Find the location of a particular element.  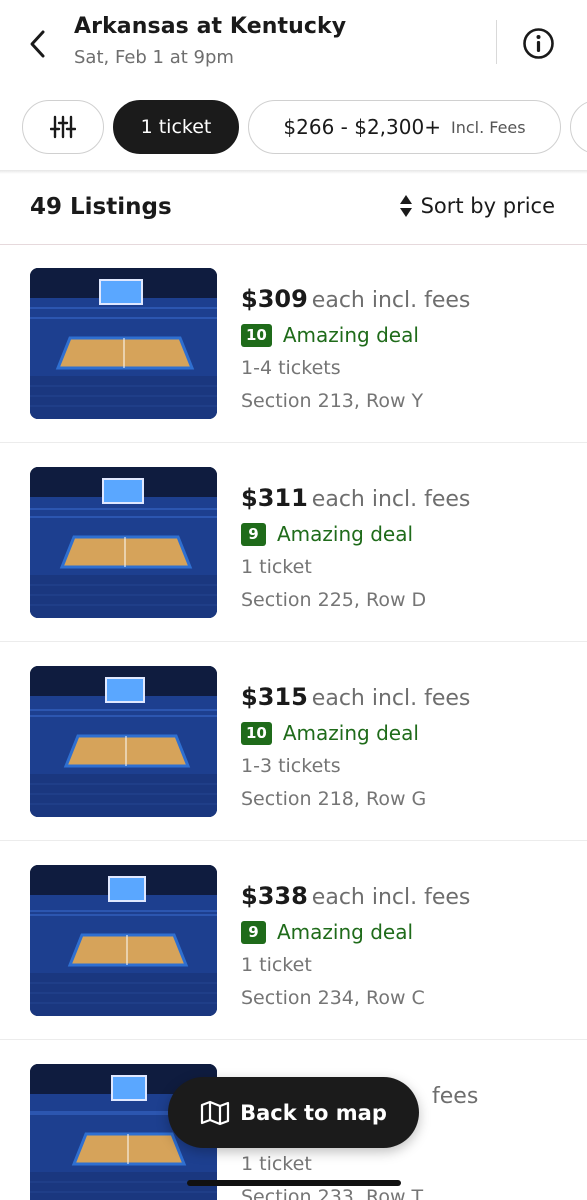

listing-price: $338 is located at coordinates (274, 896).